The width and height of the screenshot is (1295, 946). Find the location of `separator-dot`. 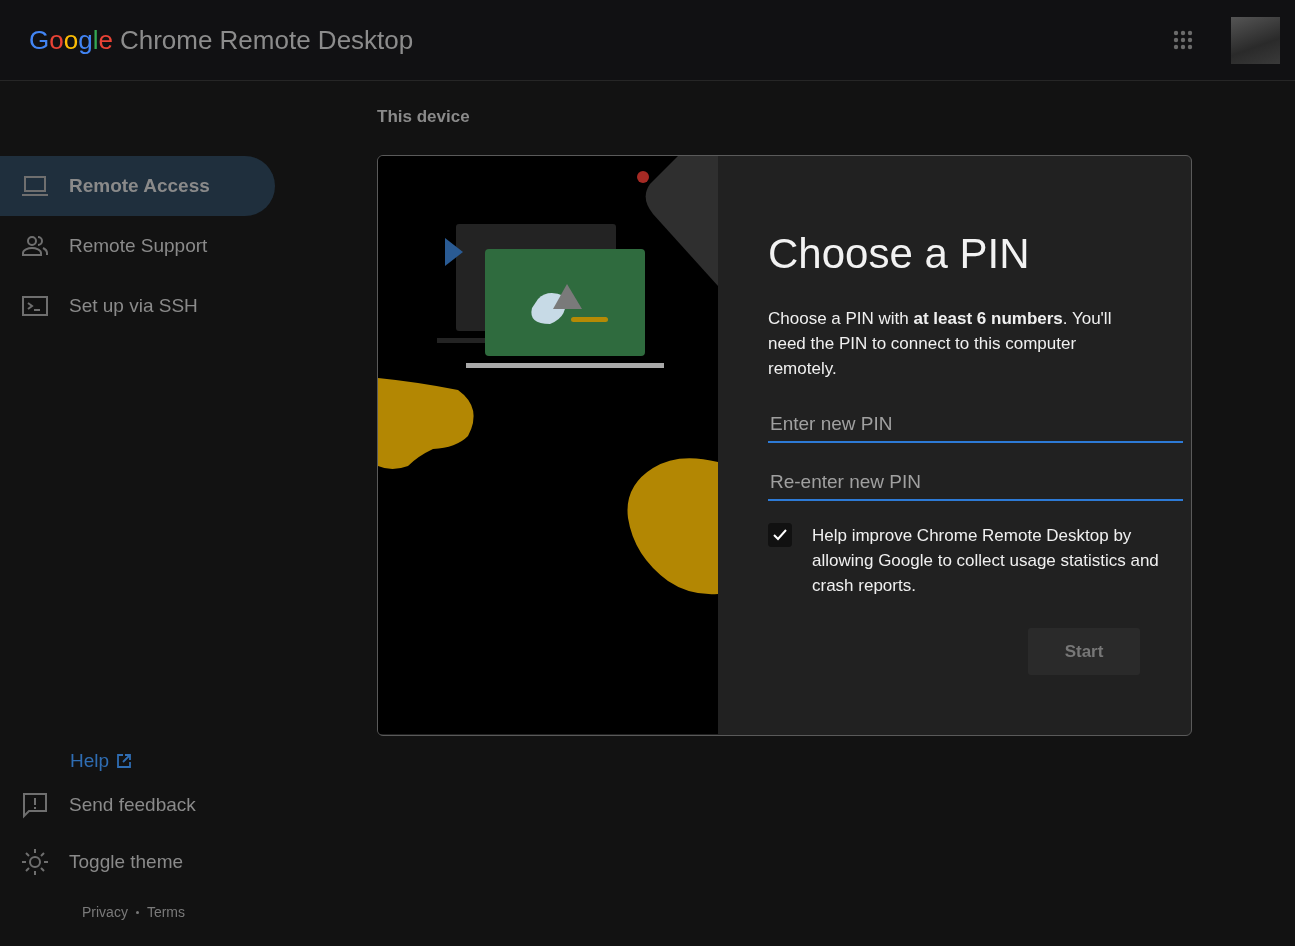

separator-dot is located at coordinates (137, 912).